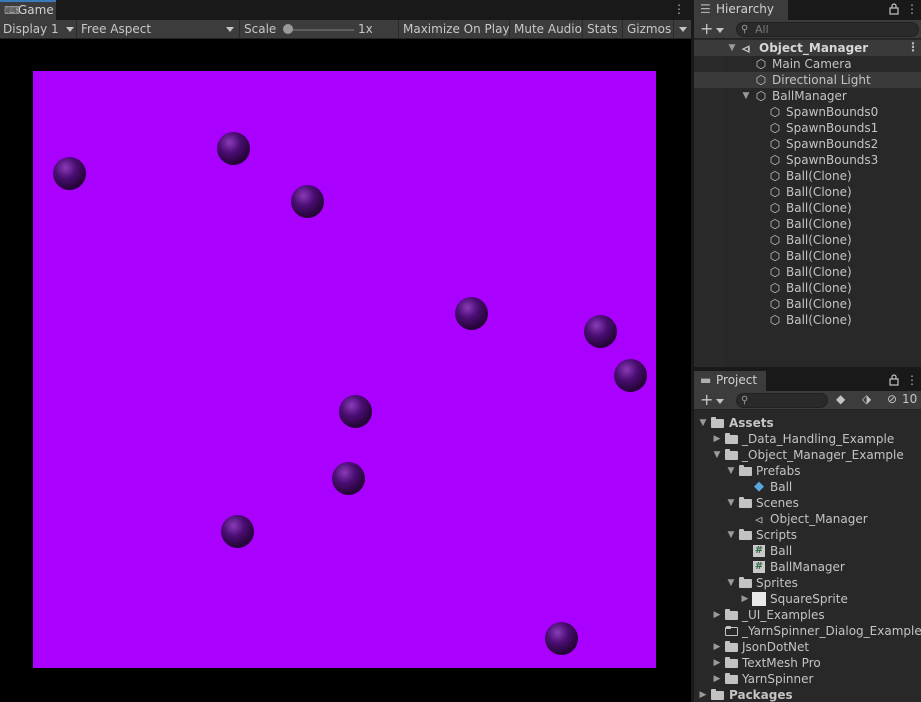  What do you see at coordinates (781, 487) in the screenshot?
I see `project-item-label: Ball` at bounding box center [781, 487].